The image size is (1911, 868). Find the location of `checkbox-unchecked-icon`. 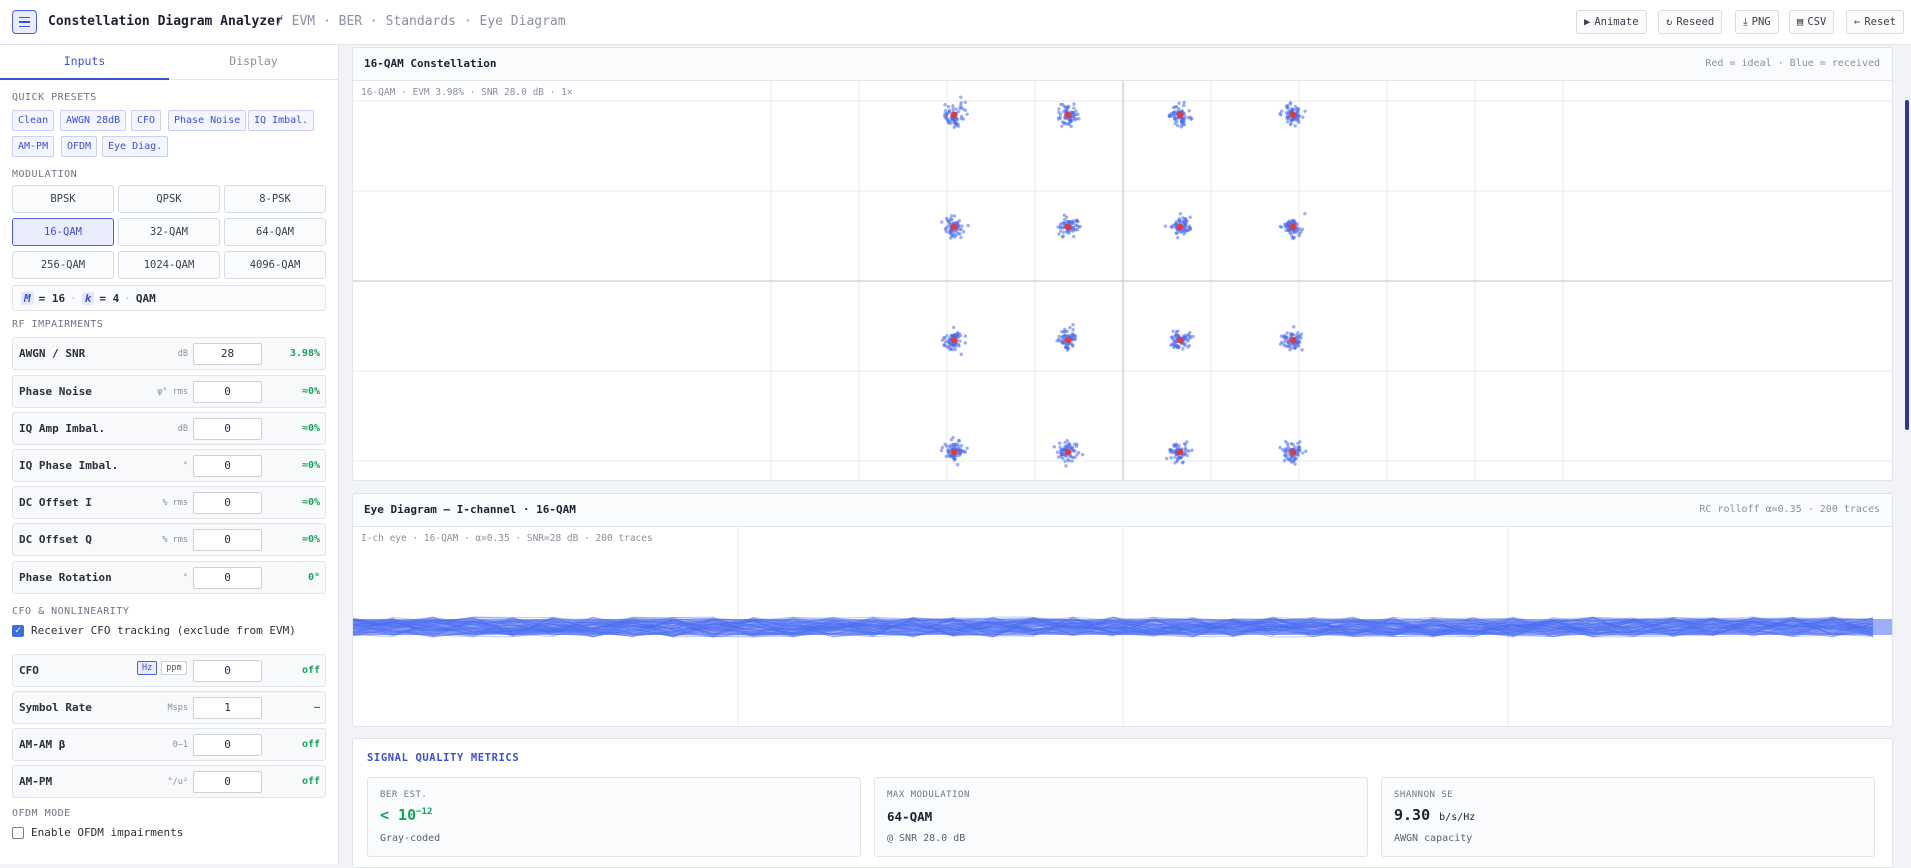

checkbox-unchecked-icon is located at coordinates (18, 832).